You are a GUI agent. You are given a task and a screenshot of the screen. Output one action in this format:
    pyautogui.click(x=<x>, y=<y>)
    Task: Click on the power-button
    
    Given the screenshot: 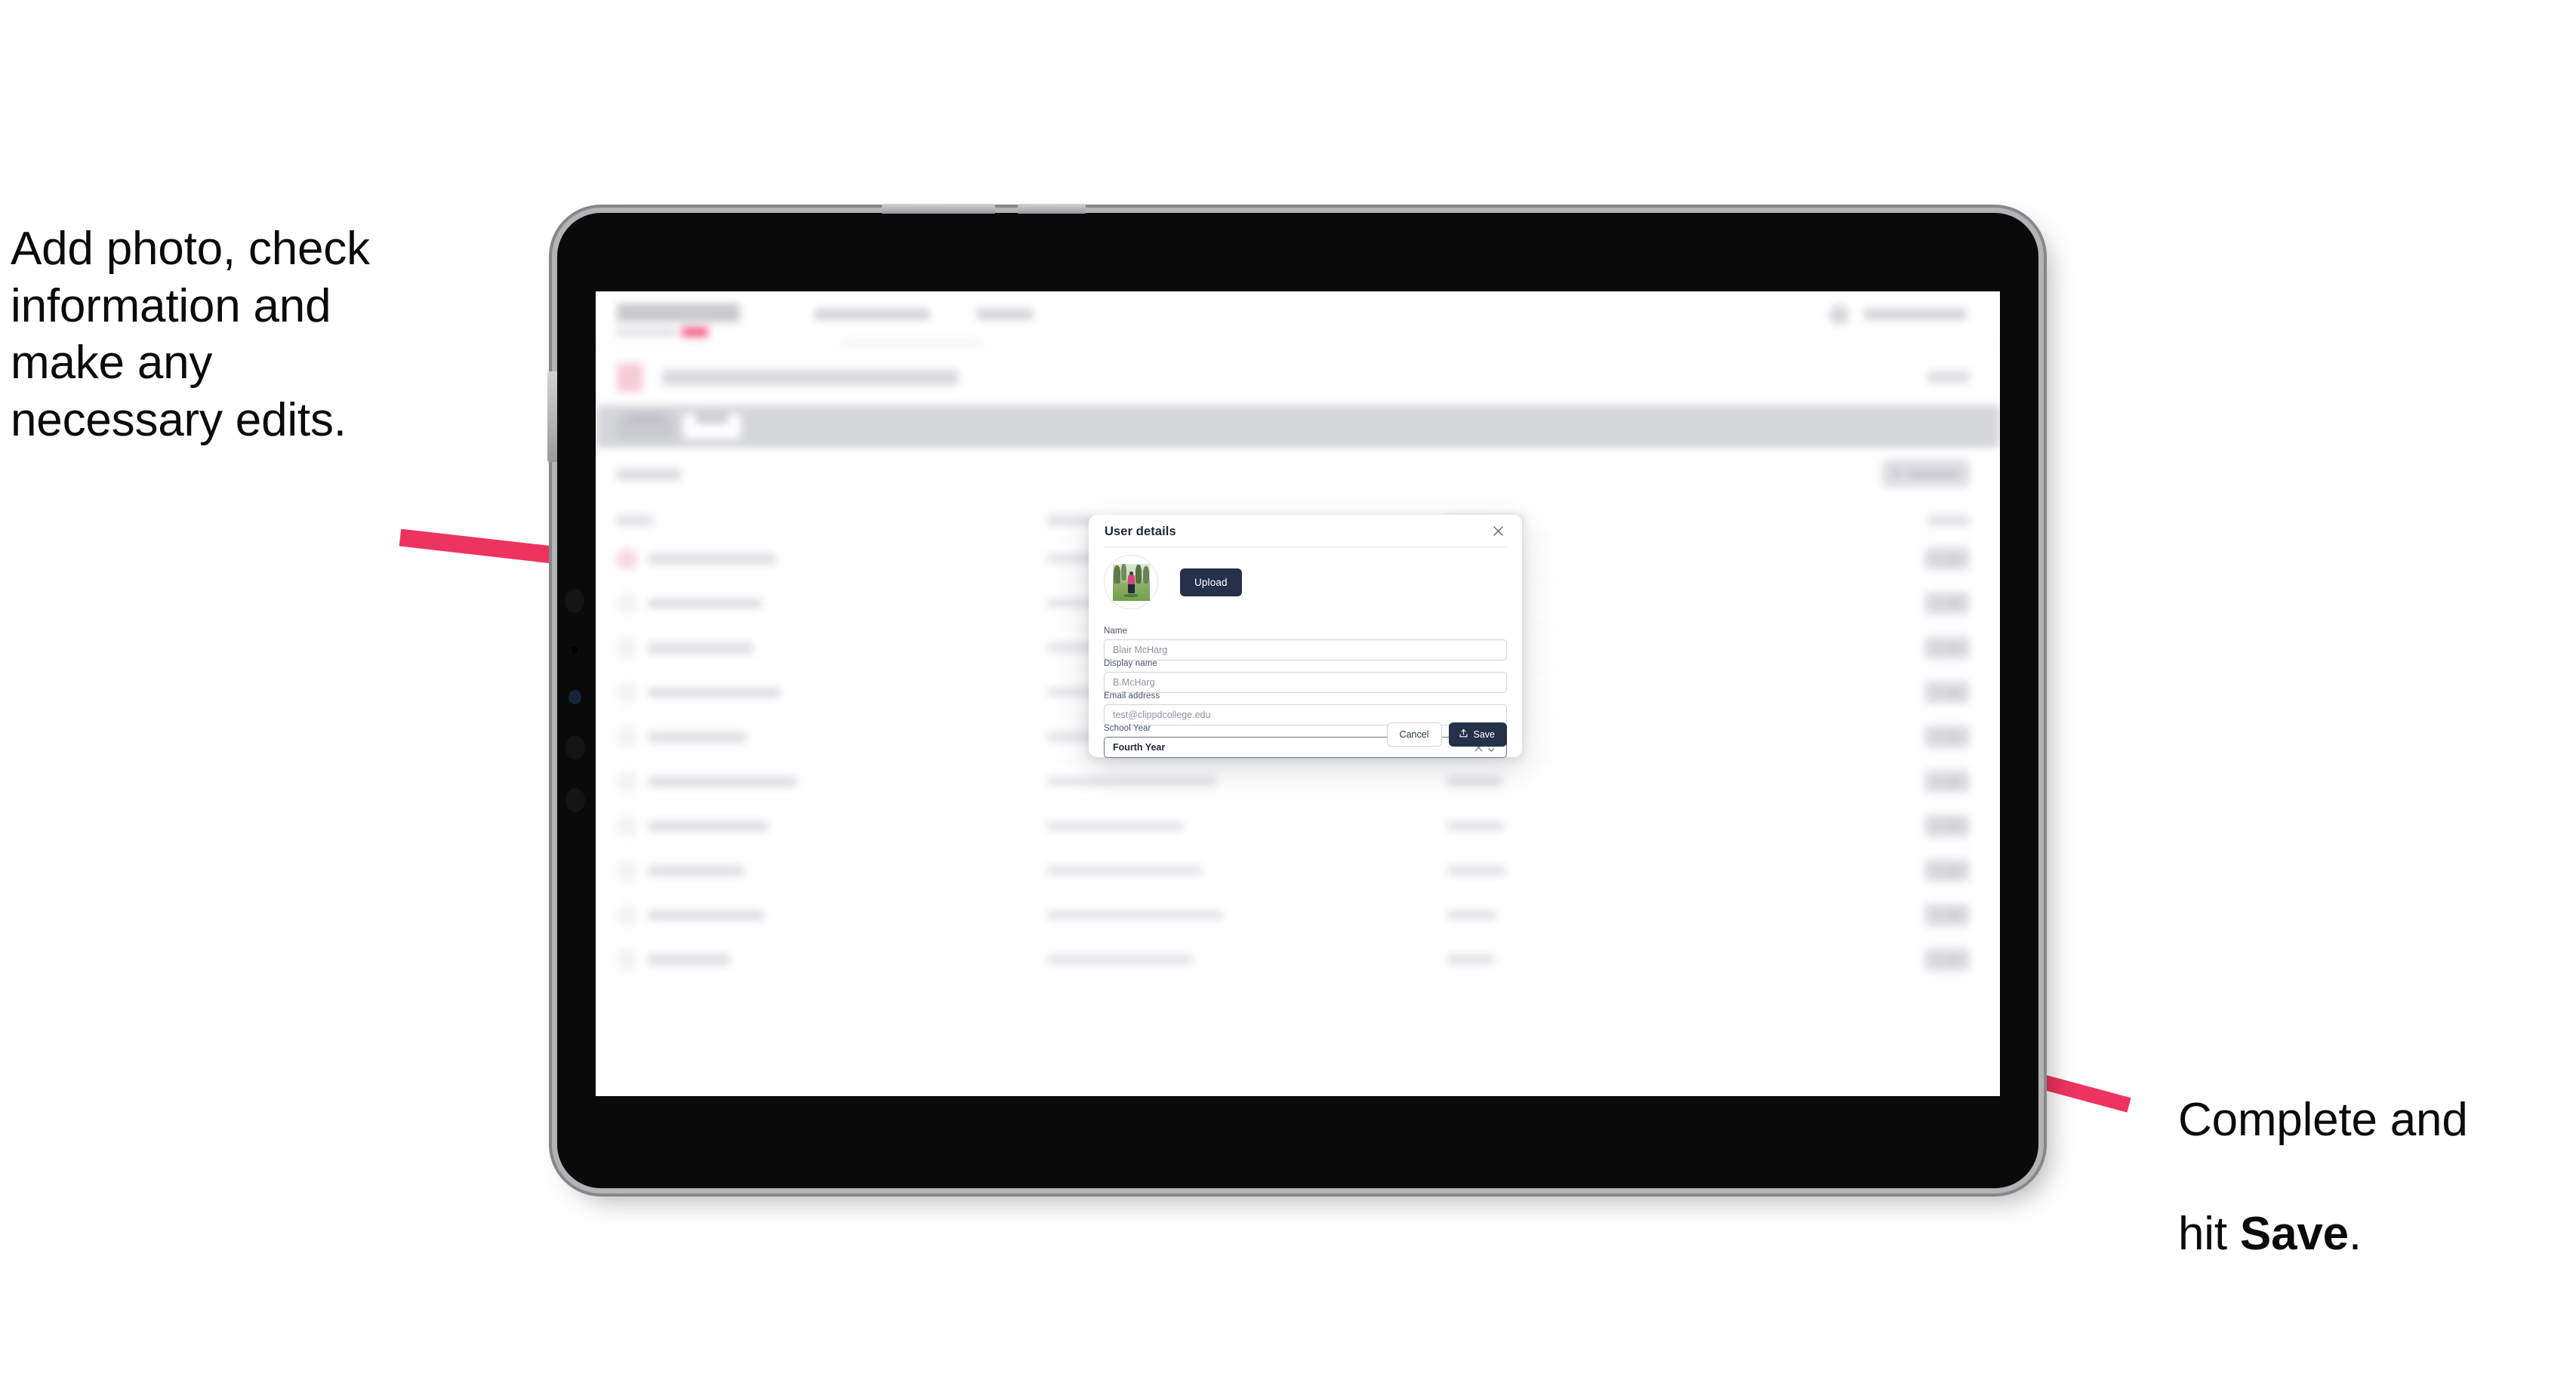 What is the action you would take?
    pyautogui.click(x=938, y=209)
    